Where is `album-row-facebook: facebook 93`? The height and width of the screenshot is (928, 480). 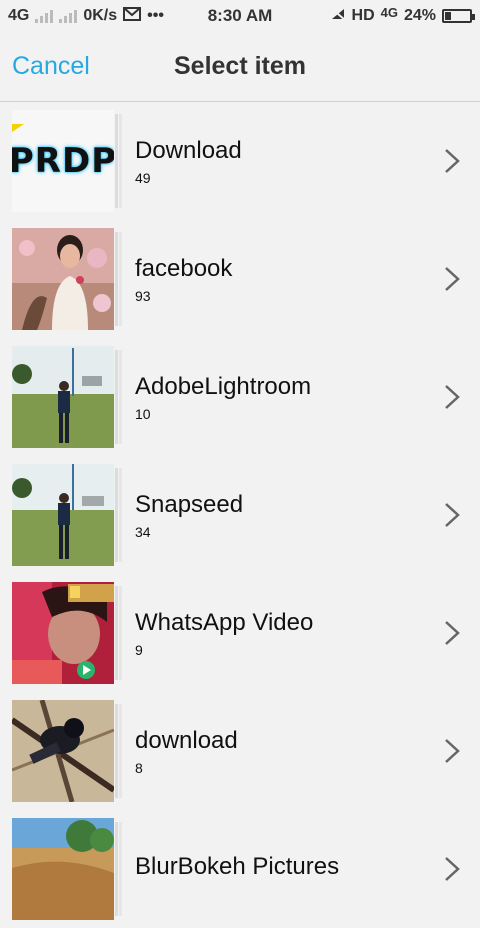 album-row-facebook: facebook 93 is located at coordinates (240, 279).